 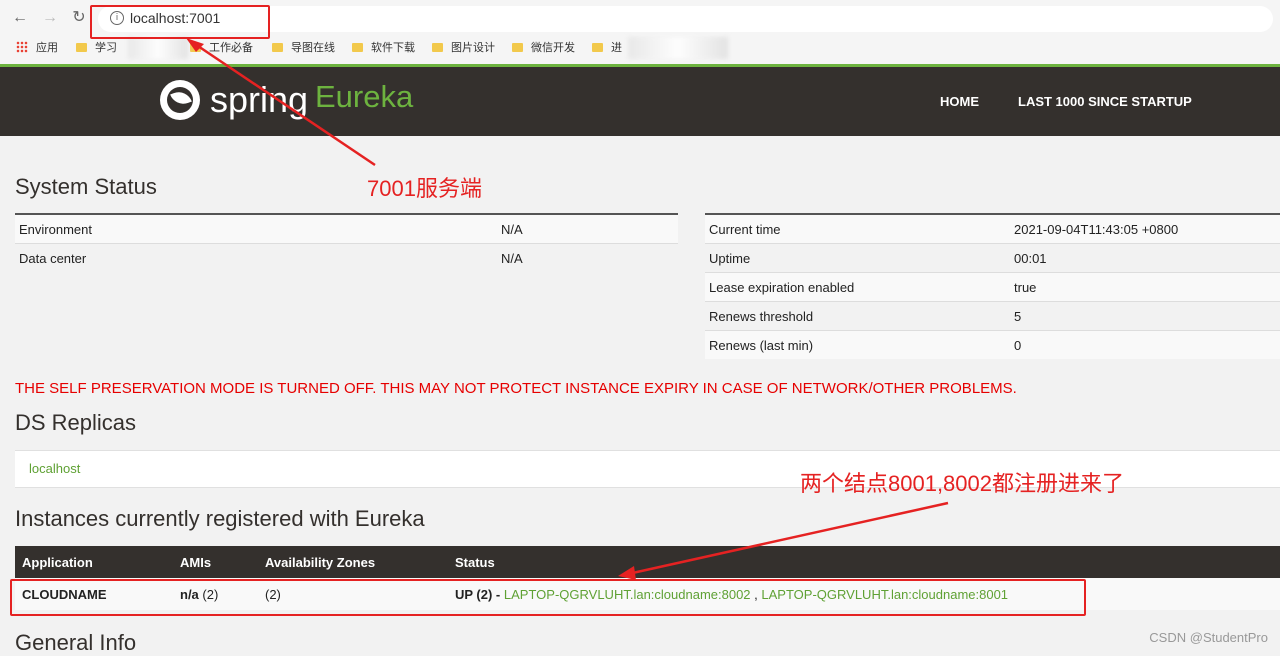 What do you see at coordinates (962, 483) in the screenshot?
I see `annotation-nodes-note: 两个结点8001,8002都注册进来了` at bounding box center [962, 483].